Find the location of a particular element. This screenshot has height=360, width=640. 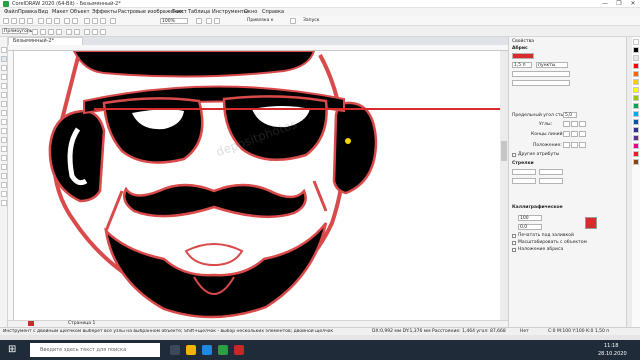

maximize-button: ❐ is located at coordinates (619, 4).